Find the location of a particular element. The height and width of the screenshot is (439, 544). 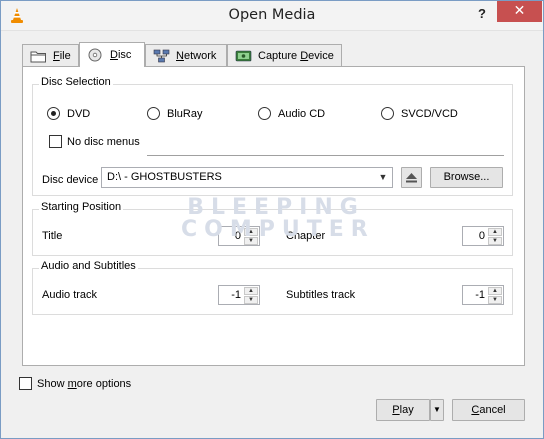

window-title: Open Media is located at coordinates (272, 15).